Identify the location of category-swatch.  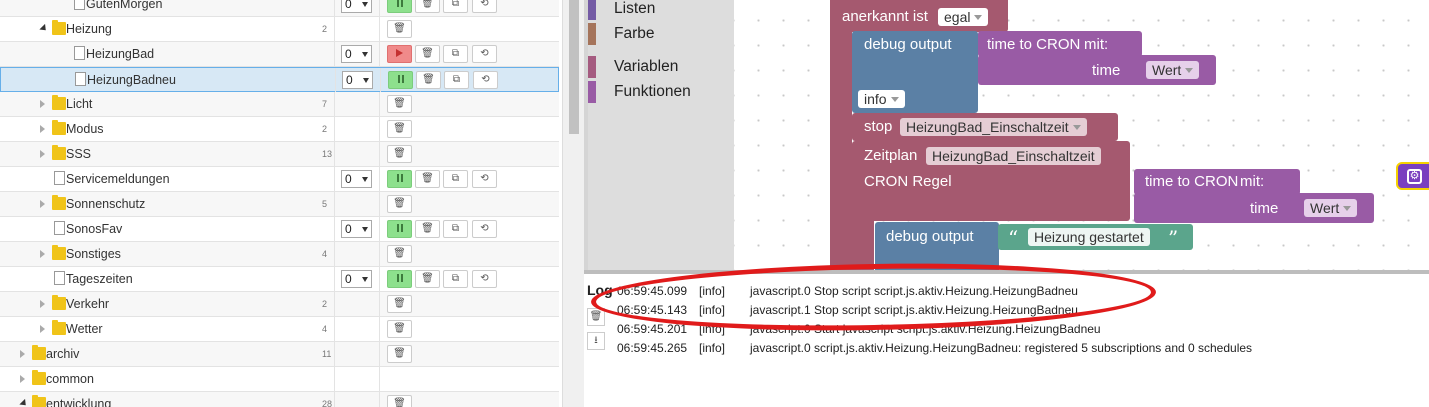
(592, 92).